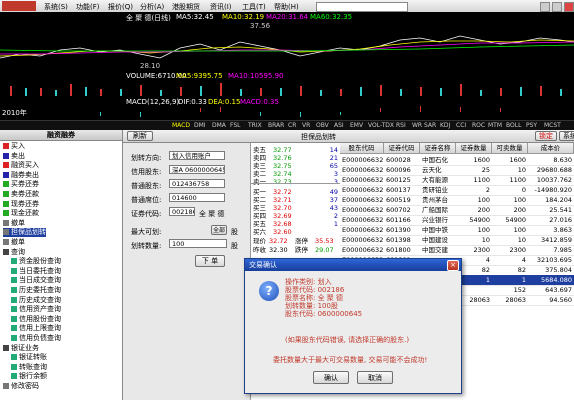 The width and height of the screenshot is (574, 400). Describe the element at coordinates (478, 125) in the screenshot. I see `indicator-tab: ROC` at that location.